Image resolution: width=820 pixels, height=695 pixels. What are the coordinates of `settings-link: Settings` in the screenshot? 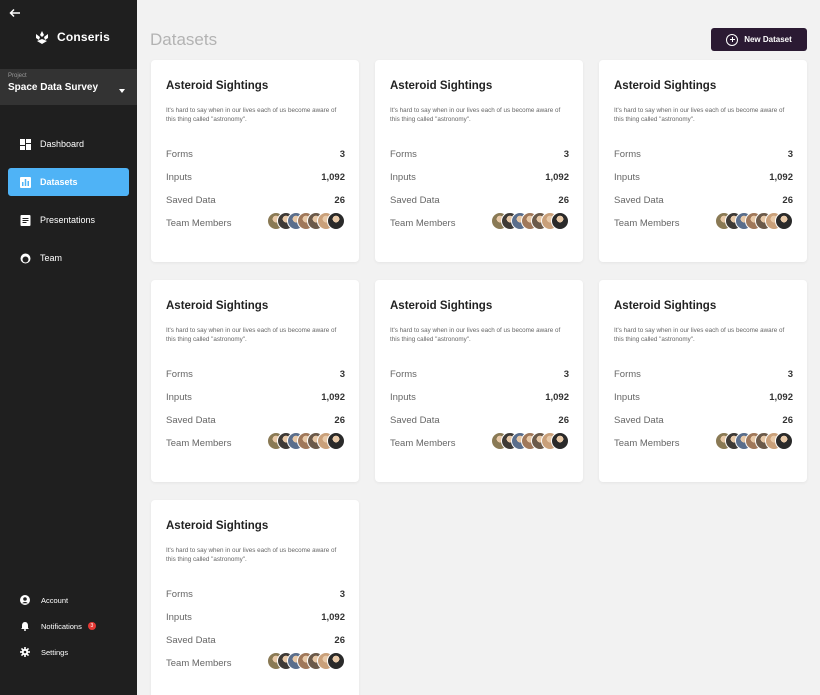 It's located at (58, 652).